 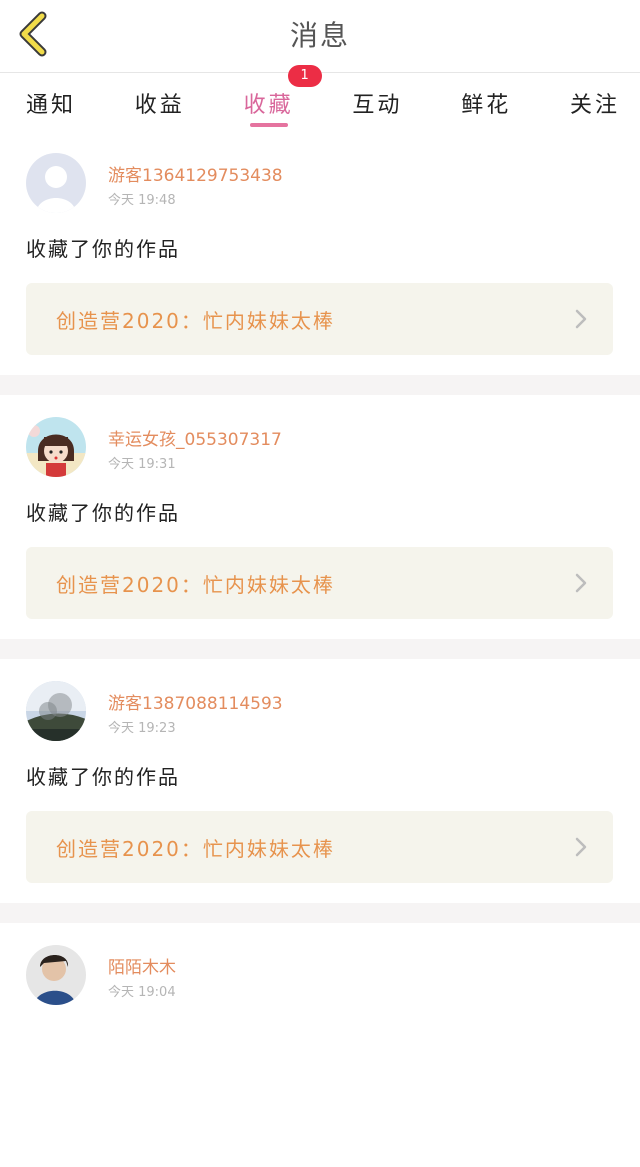 I want to click on tab-label: 通知, so click(x=51, y=105).